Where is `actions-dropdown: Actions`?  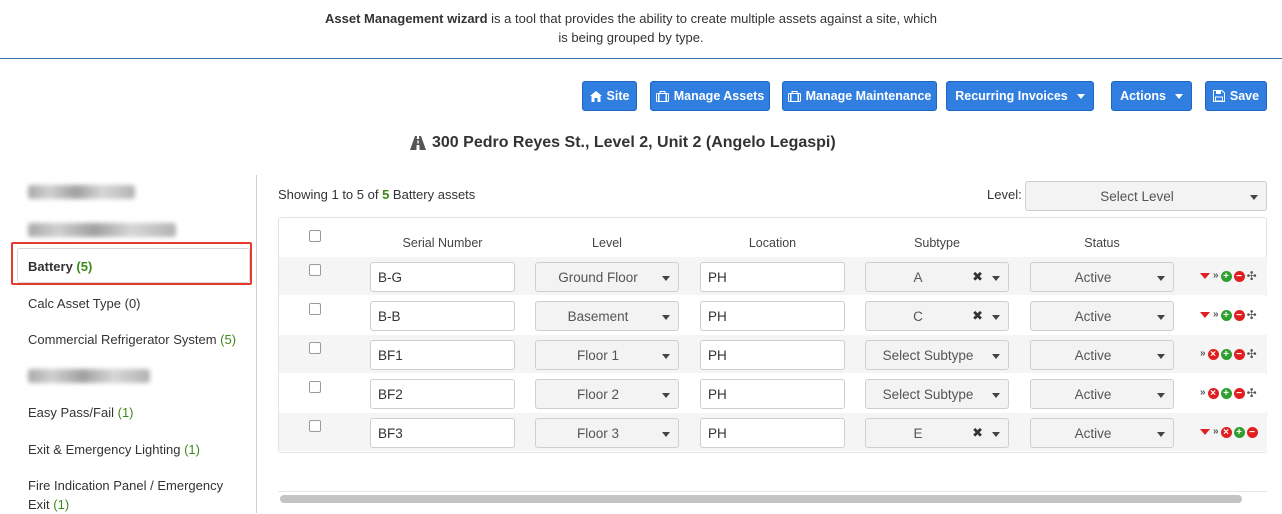 actions-dropdown: Actions is located at coordinates (1151, 96).